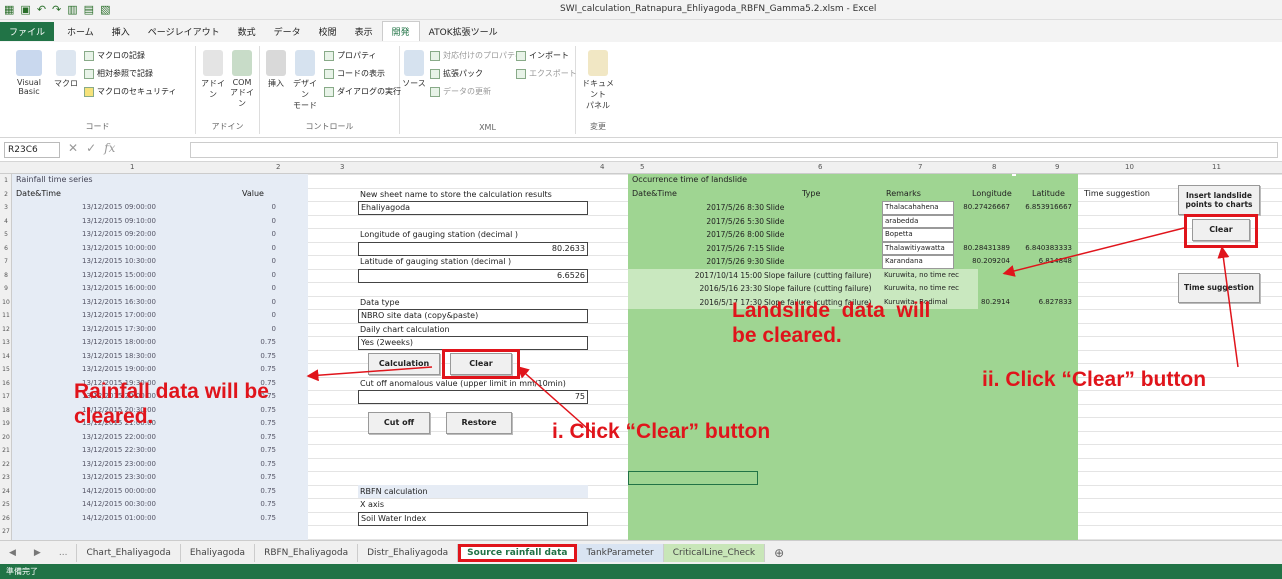 The height and width of the screenshot is (579, 1282). What do you see at coordinates (994, 167) in the screenshot?
I see `column-label: 8` at bounding box center [994, 167].